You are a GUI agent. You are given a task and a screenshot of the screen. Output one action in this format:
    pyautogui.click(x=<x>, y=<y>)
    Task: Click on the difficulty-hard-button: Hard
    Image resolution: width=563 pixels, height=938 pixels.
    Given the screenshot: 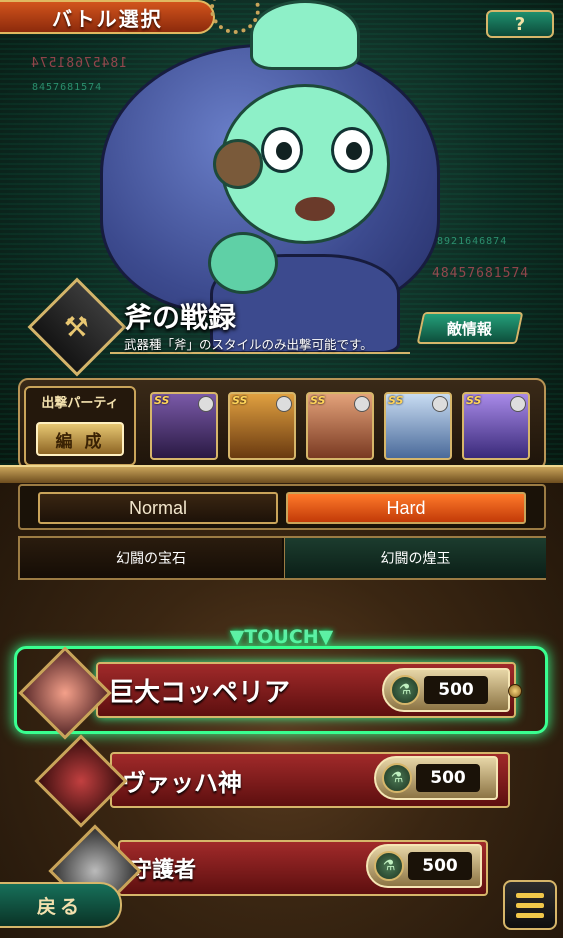 What is the action you would take?
    pyautogui.click(x=406, y=508)
    